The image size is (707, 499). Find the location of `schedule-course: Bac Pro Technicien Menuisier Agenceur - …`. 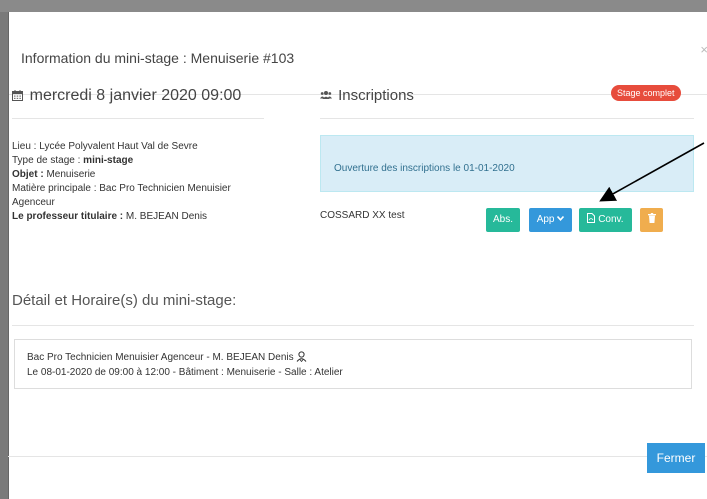

schedule-course: Bac Pro Technicien Menuisier Agenceur - … is located at coordinates (160, 357).